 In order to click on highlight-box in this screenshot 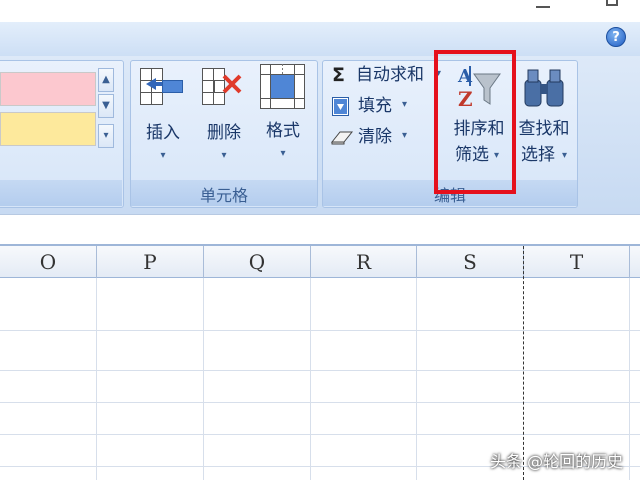, I will do `click(475, 122)`.